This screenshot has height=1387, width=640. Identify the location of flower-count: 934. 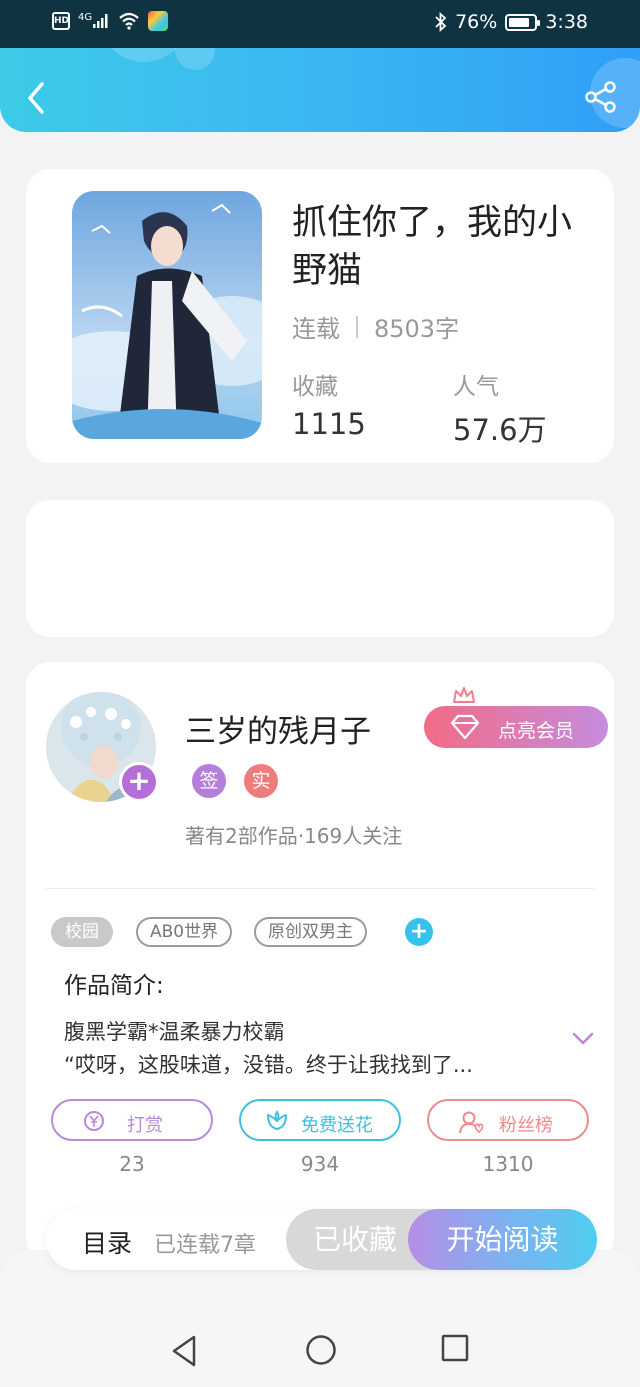
(320, 1164).